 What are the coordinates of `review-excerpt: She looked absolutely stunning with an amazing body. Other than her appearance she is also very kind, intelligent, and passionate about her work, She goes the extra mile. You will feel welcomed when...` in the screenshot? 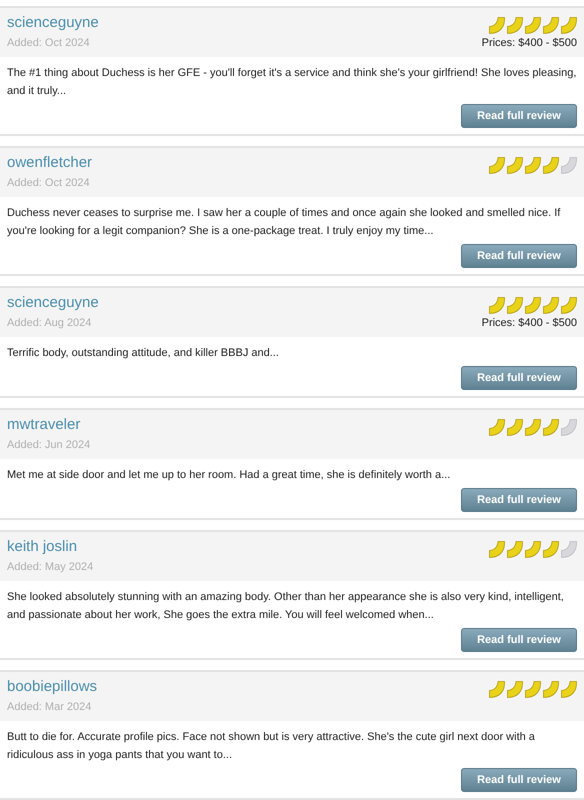 It's located at (286, 606).